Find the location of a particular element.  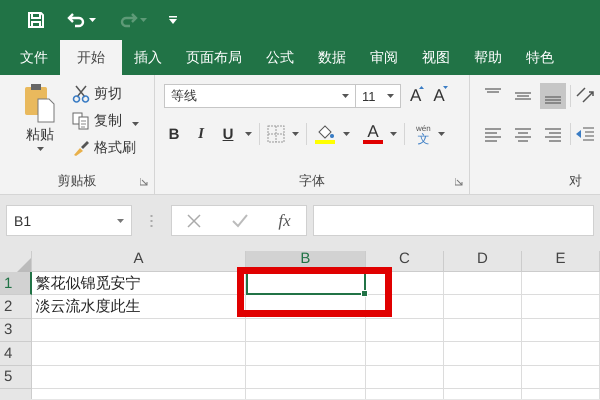

increase-font-button: A is located at coordinates (415, 96).